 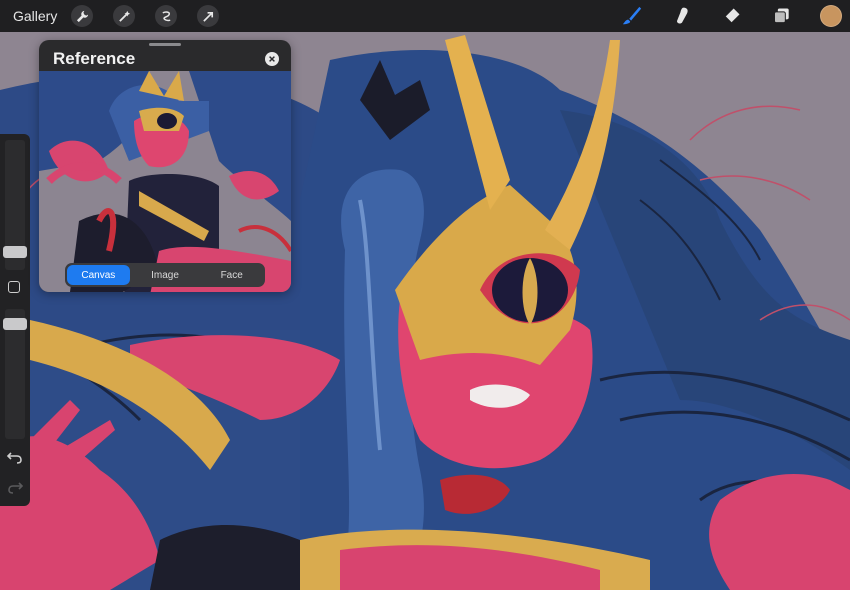 What do you see at coordinates (94, 58) in the screenshot?
I see `reference-title: Reference` at bounding box center [94, 58].